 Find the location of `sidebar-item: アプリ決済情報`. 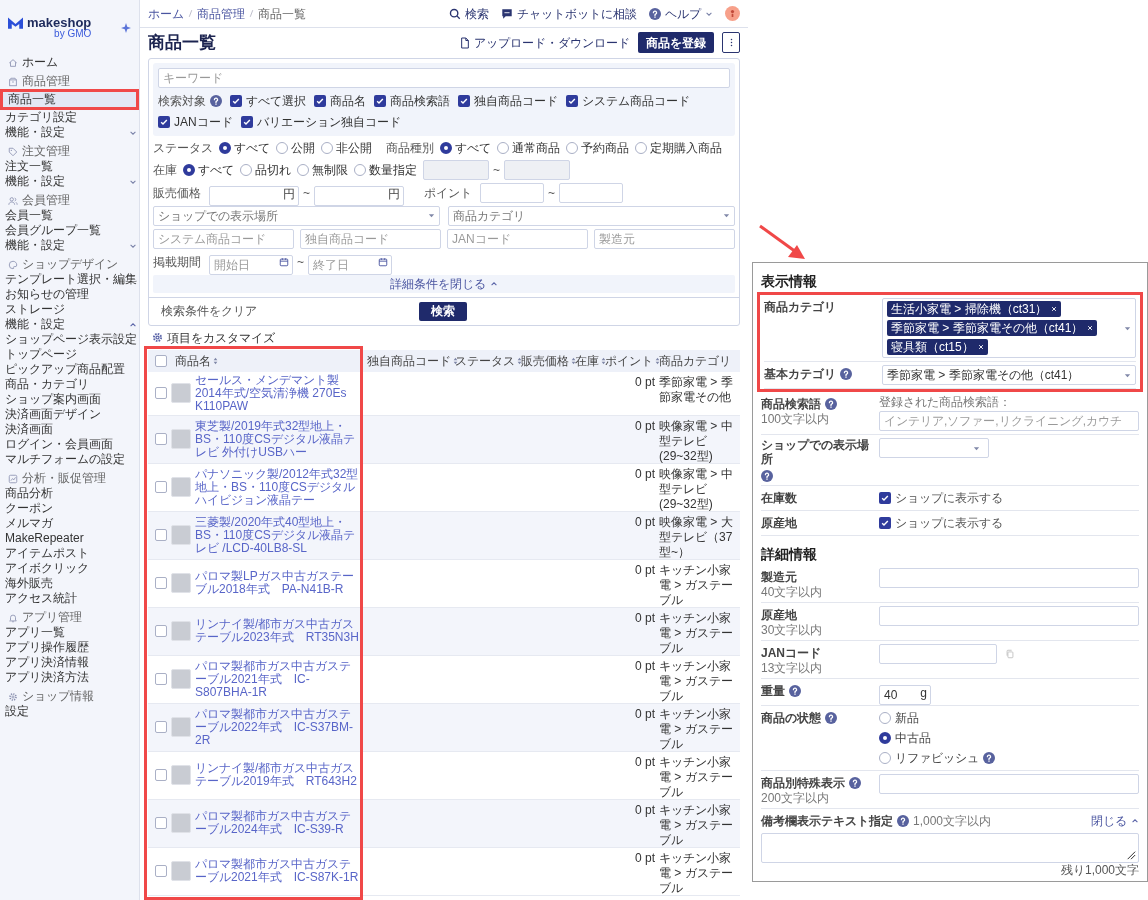

sidebar-item: アプリ決済情報 is located at coordinates (69, 662).